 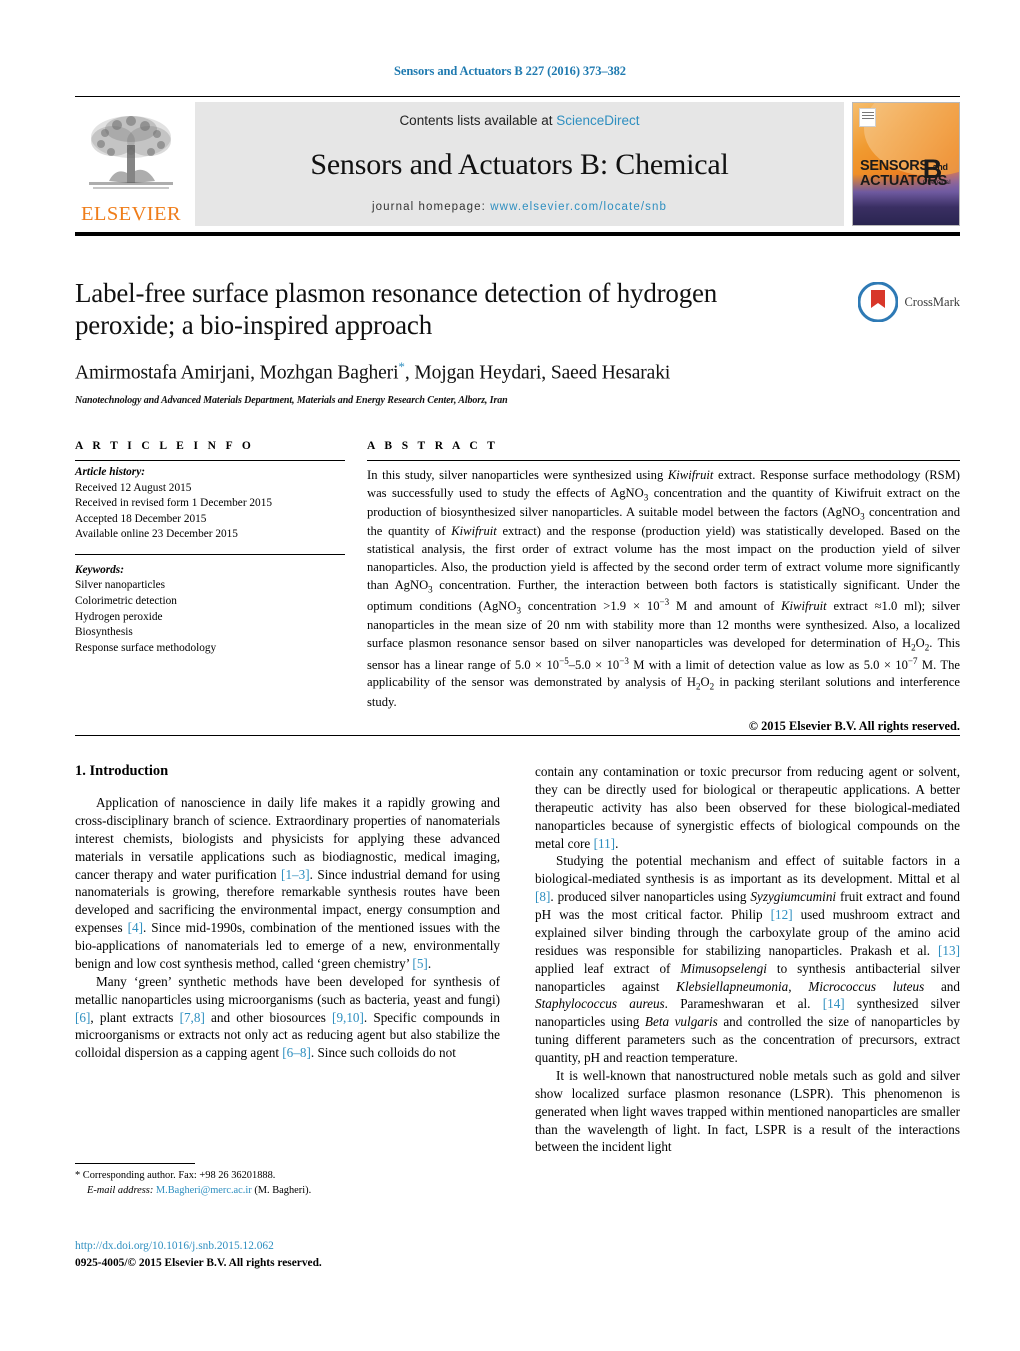 I want to click on citation-link: [12], so click(x=782, y=914).